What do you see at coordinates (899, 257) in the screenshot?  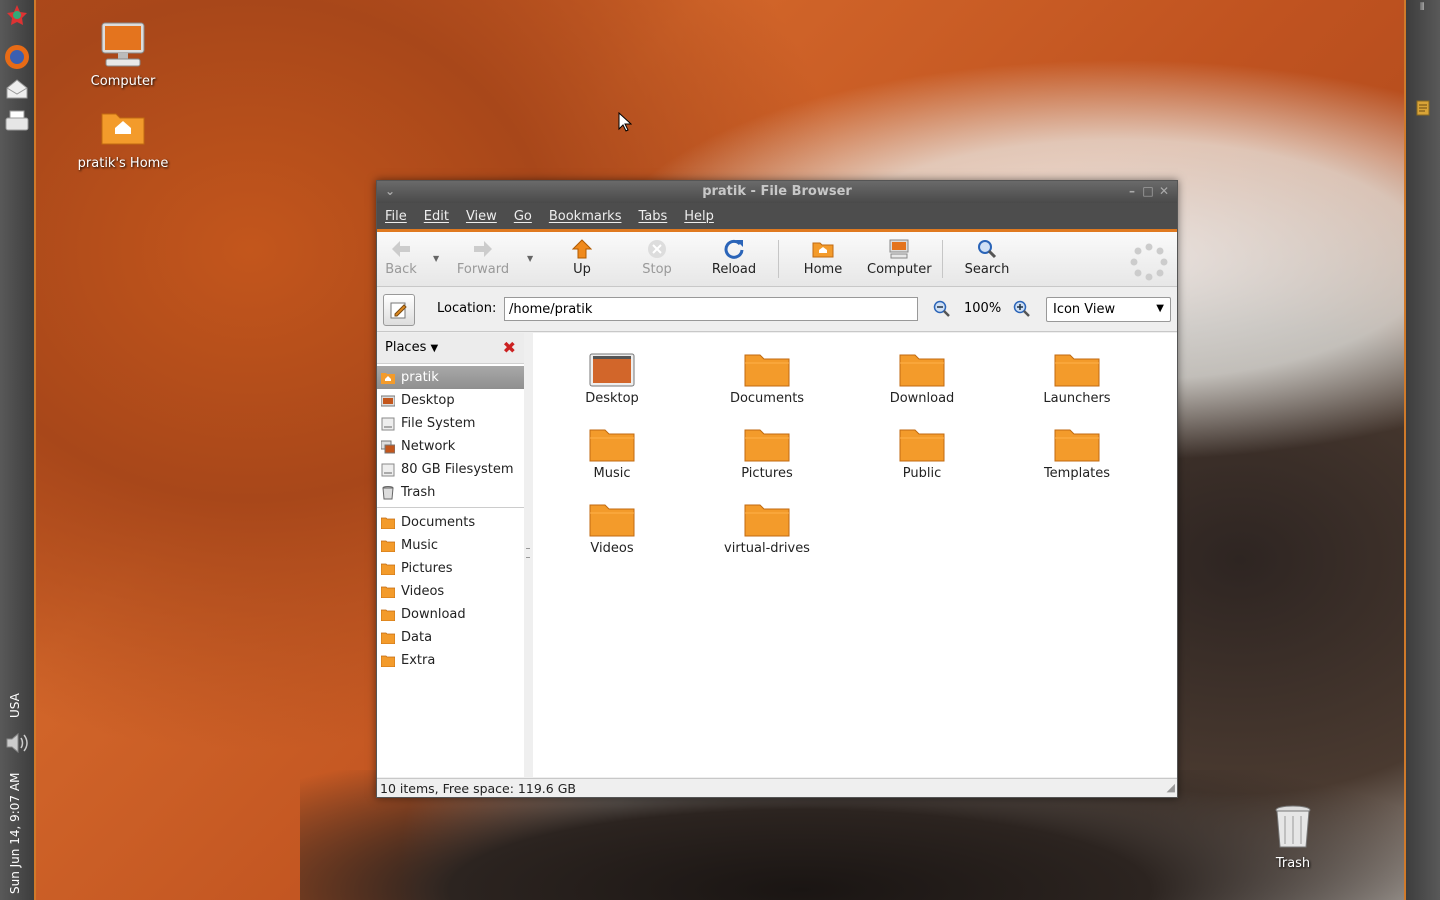 I see `computer-button: Computer` at bounding box center [899, 257].